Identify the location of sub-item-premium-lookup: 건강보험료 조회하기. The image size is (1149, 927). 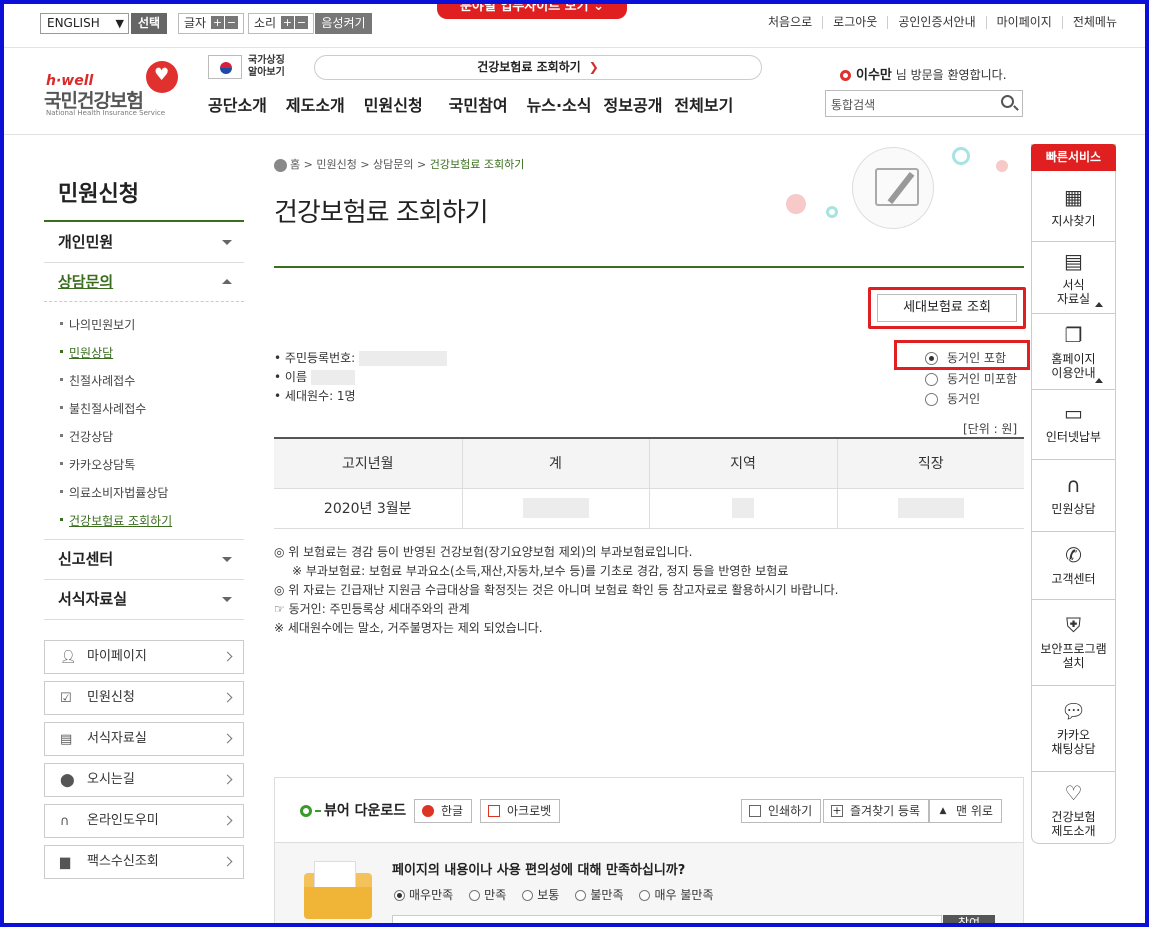
(116, 520).